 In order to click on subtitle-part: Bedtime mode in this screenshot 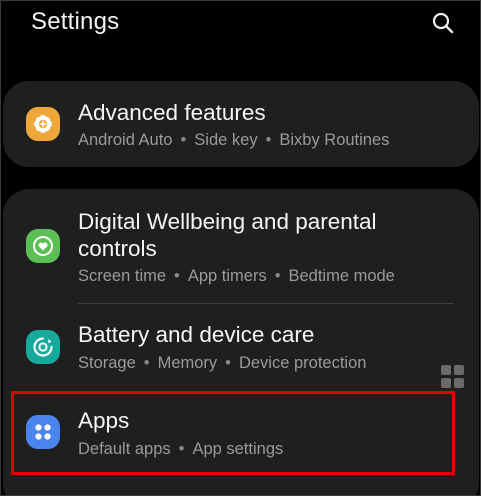, I will do `click(341, 276)`.